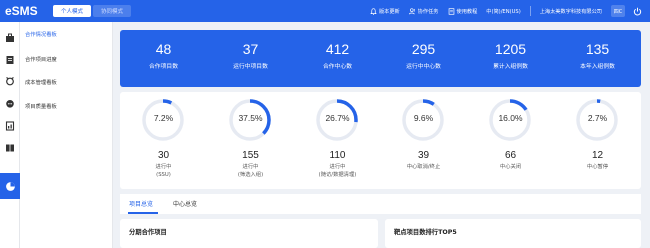 The height and width of the screenshot is (248, 650). Describe the element at coordinates (250, 155) in the screenshot. I see `gauge-count: 155` at that location.